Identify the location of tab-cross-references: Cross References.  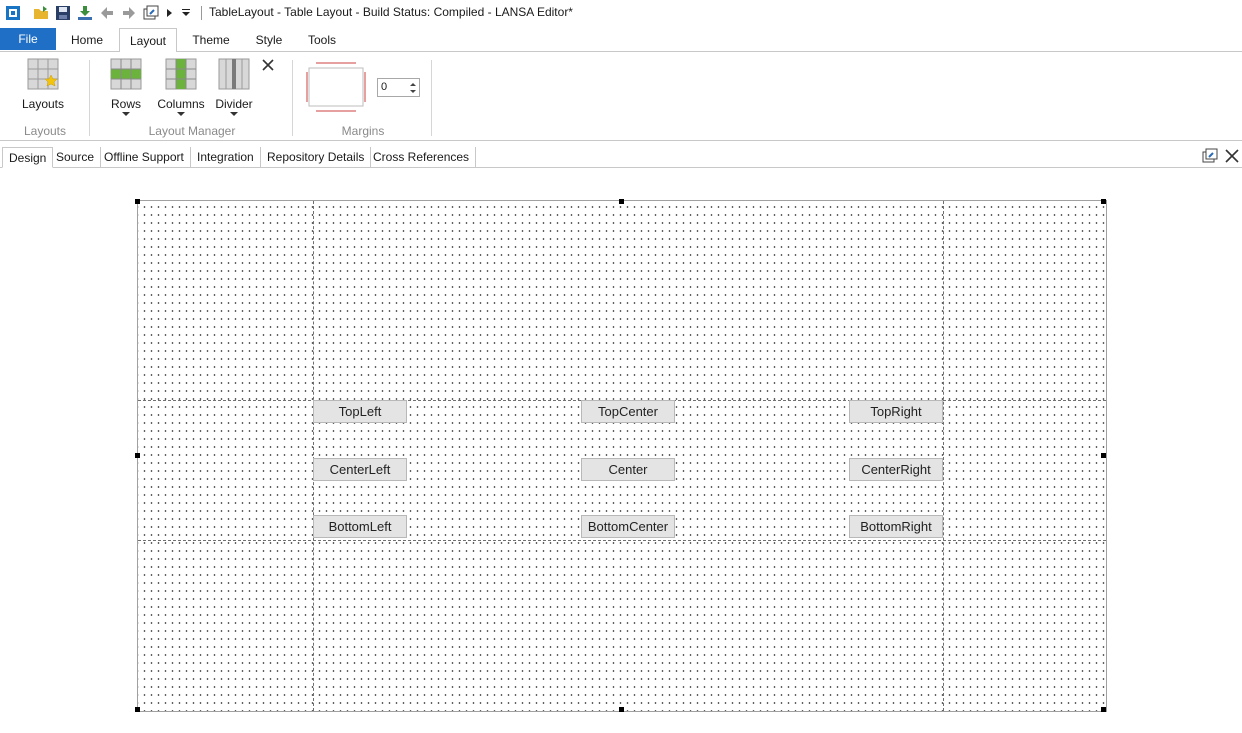
(422, 157).